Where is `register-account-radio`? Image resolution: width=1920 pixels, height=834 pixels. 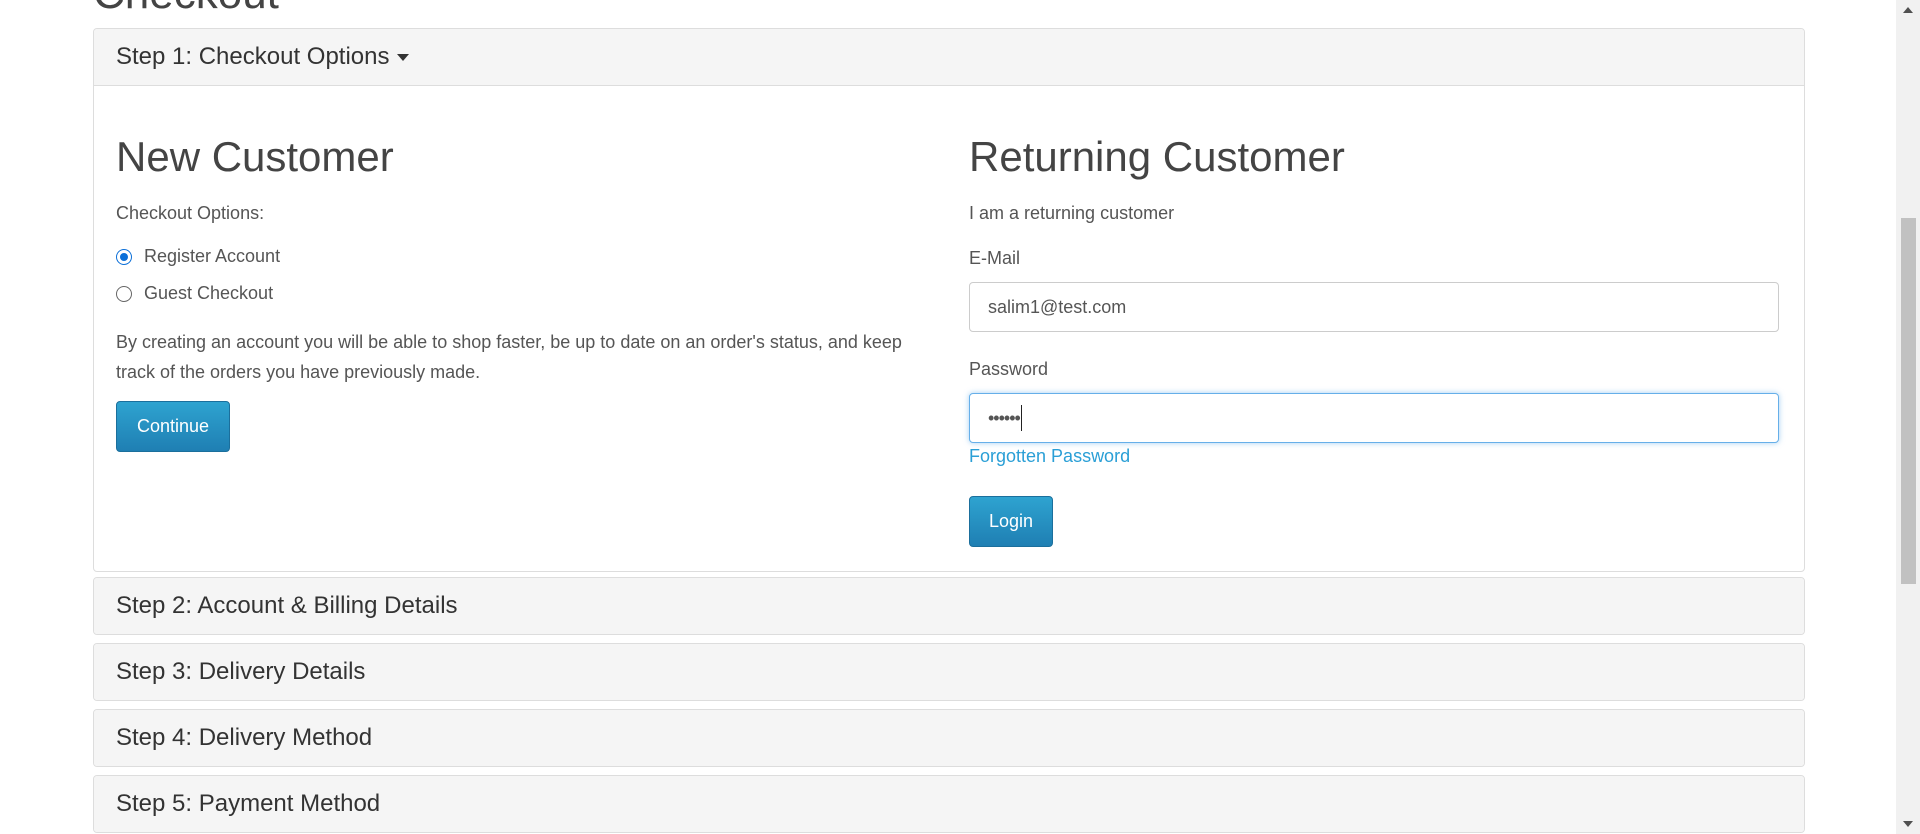
register-account-radio is located at coordinates (124, 256).